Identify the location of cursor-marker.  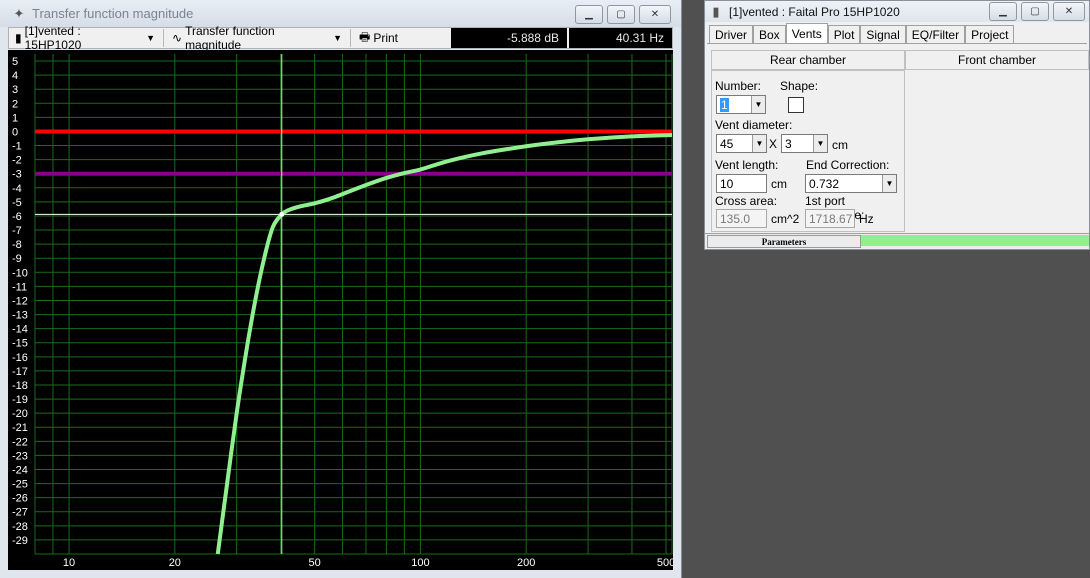
(282, 214).